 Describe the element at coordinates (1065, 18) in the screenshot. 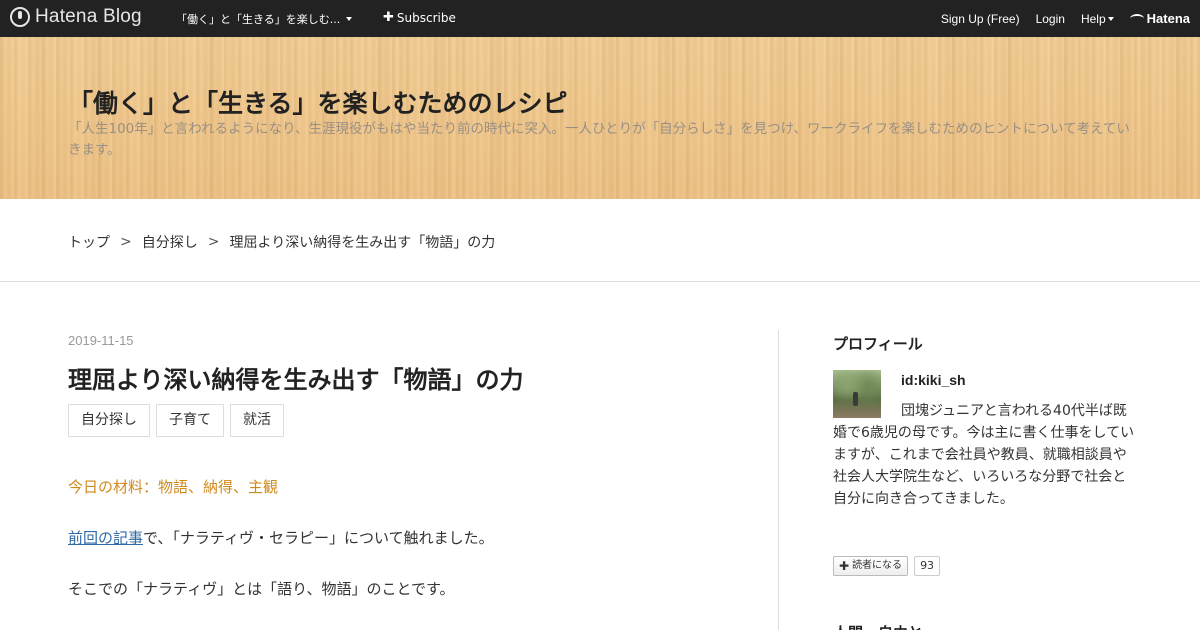

I see `navbar-right: Sign Up (Free) Login Help Hatena` at that location.